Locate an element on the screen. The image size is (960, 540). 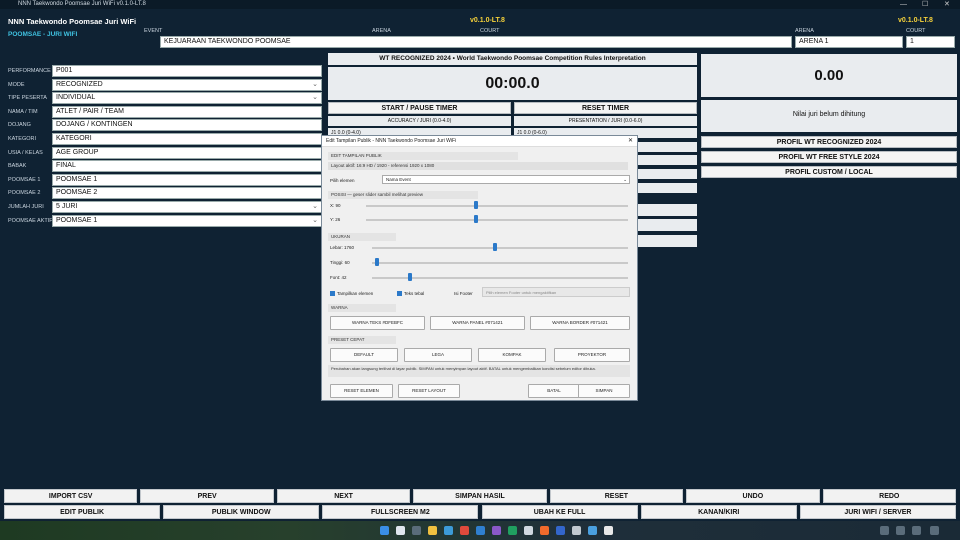
close-icon: ✕ is located at coordinates (947, 4).